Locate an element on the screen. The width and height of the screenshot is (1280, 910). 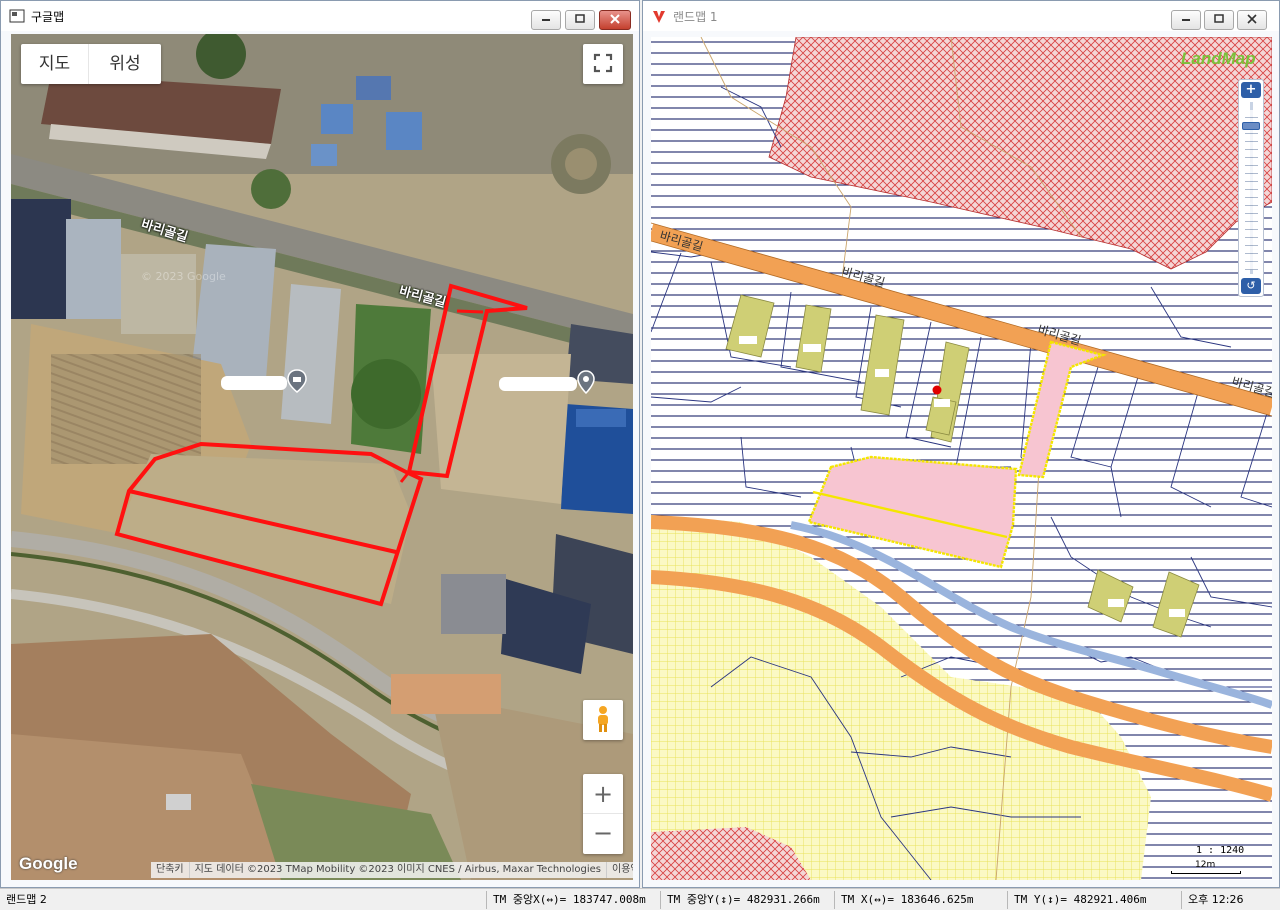
status-tm-x: TM X(↔)= 183646.625m is located at coordinates (919, 900).